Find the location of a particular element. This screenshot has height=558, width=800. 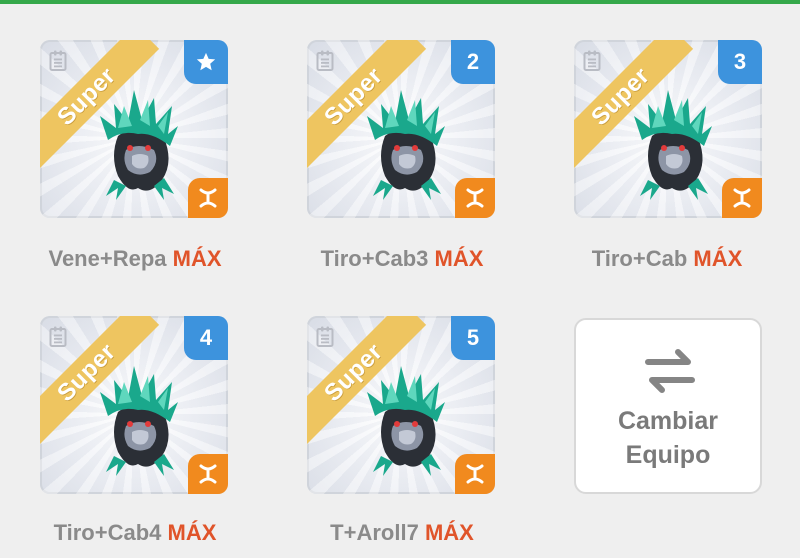

top-accent-strip is located at coordinates (400, 2).